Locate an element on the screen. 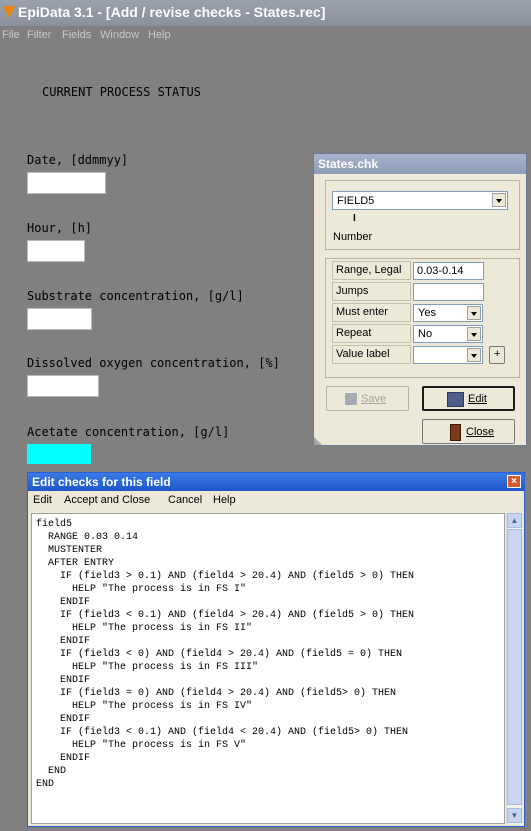  value-label-label: Value label is located at coordinates (363, 354).